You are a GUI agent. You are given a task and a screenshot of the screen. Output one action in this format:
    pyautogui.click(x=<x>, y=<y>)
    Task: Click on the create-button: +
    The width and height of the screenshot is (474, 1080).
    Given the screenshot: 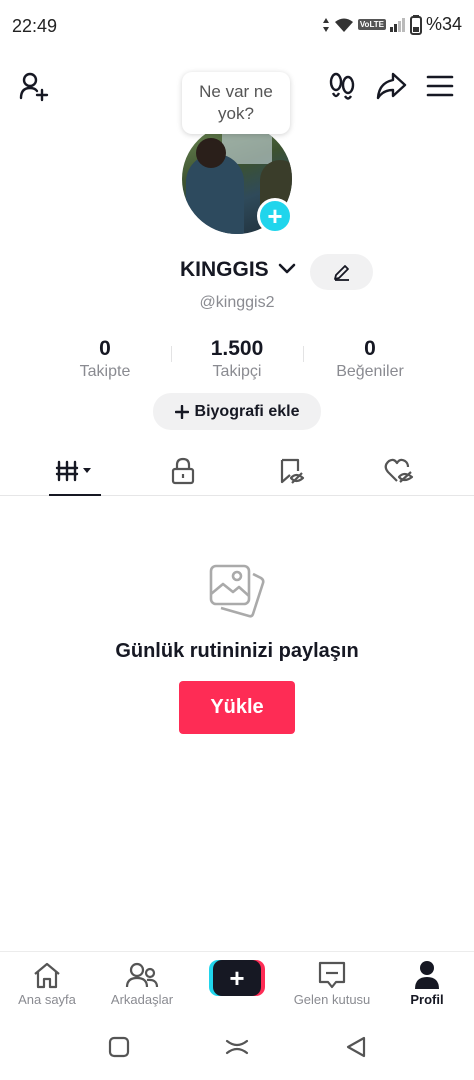 What is the action you would take?
    pyautogui.click(x=237, y=978)
    